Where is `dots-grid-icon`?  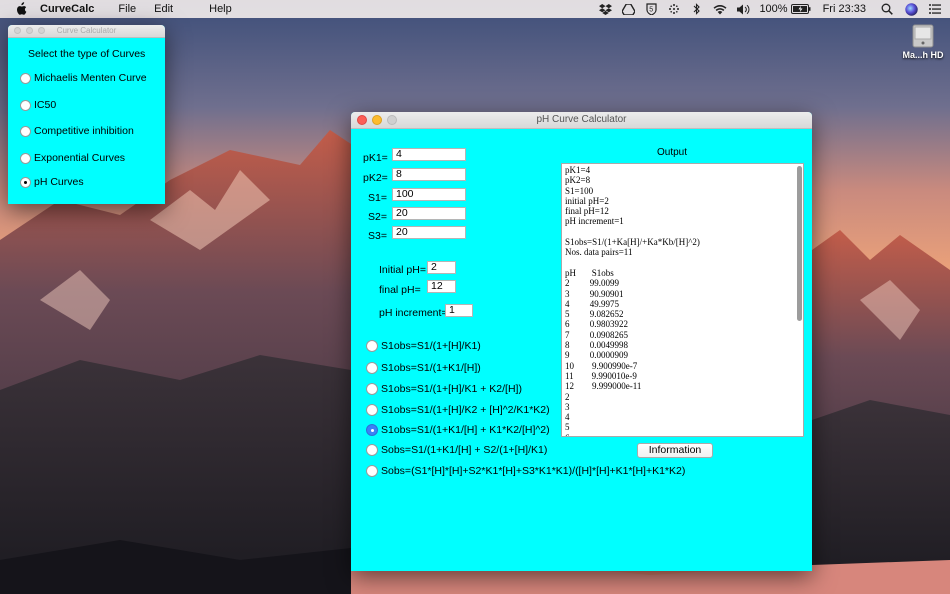 dots-grid-icon is located at coordinates (674, 9).